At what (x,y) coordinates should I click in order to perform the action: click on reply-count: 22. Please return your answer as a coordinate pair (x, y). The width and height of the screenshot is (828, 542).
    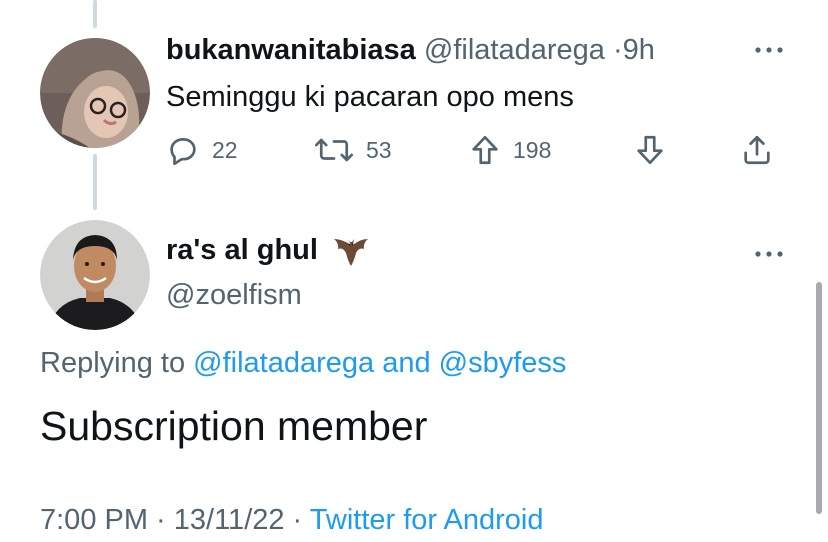
    Looking at the image, I should click on (225, 150).